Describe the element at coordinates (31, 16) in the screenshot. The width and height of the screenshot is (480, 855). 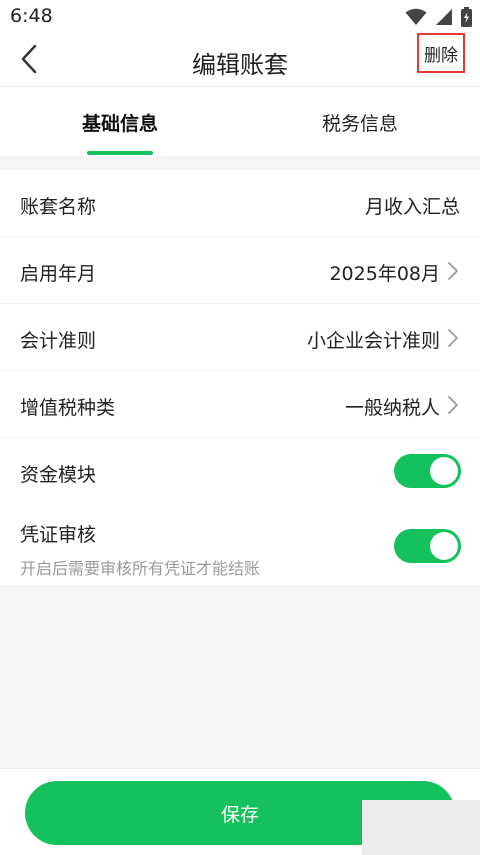
I see `status-time: 6:48` at that location.